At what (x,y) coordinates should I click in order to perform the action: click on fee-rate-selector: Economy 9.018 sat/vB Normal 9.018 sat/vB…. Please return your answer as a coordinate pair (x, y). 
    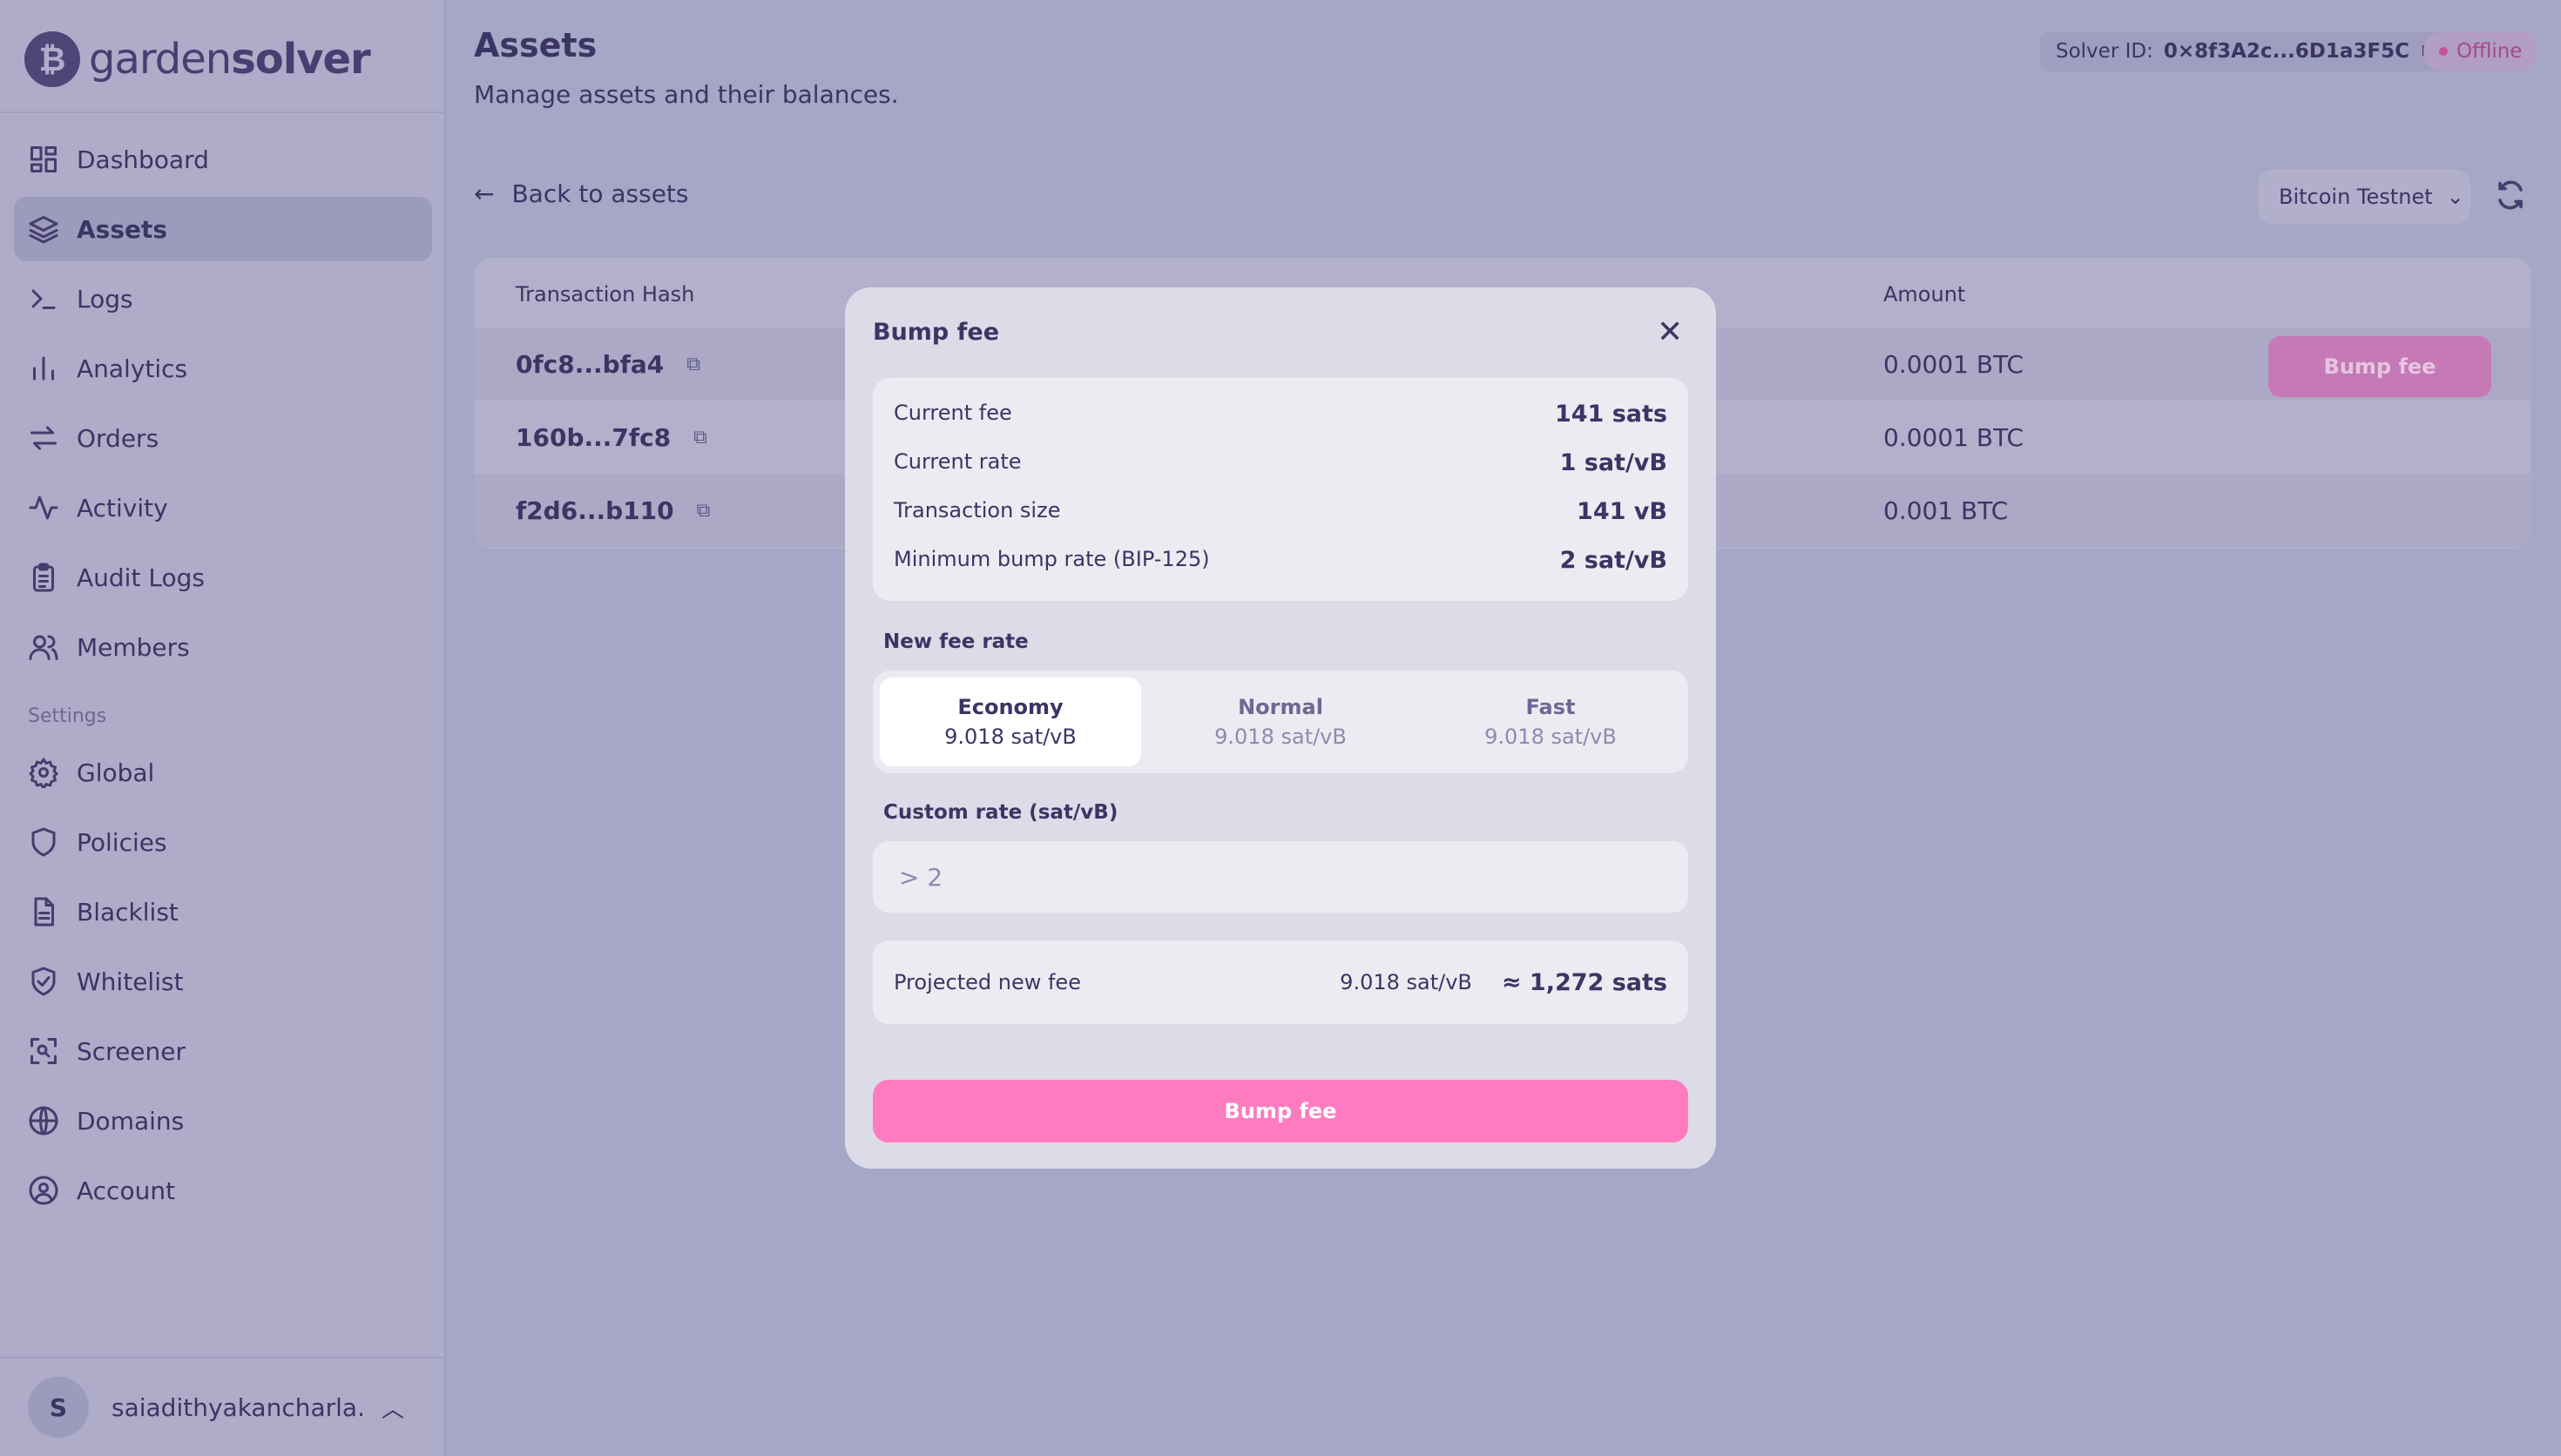
    Looking at the image, I should click on (1280, 722).